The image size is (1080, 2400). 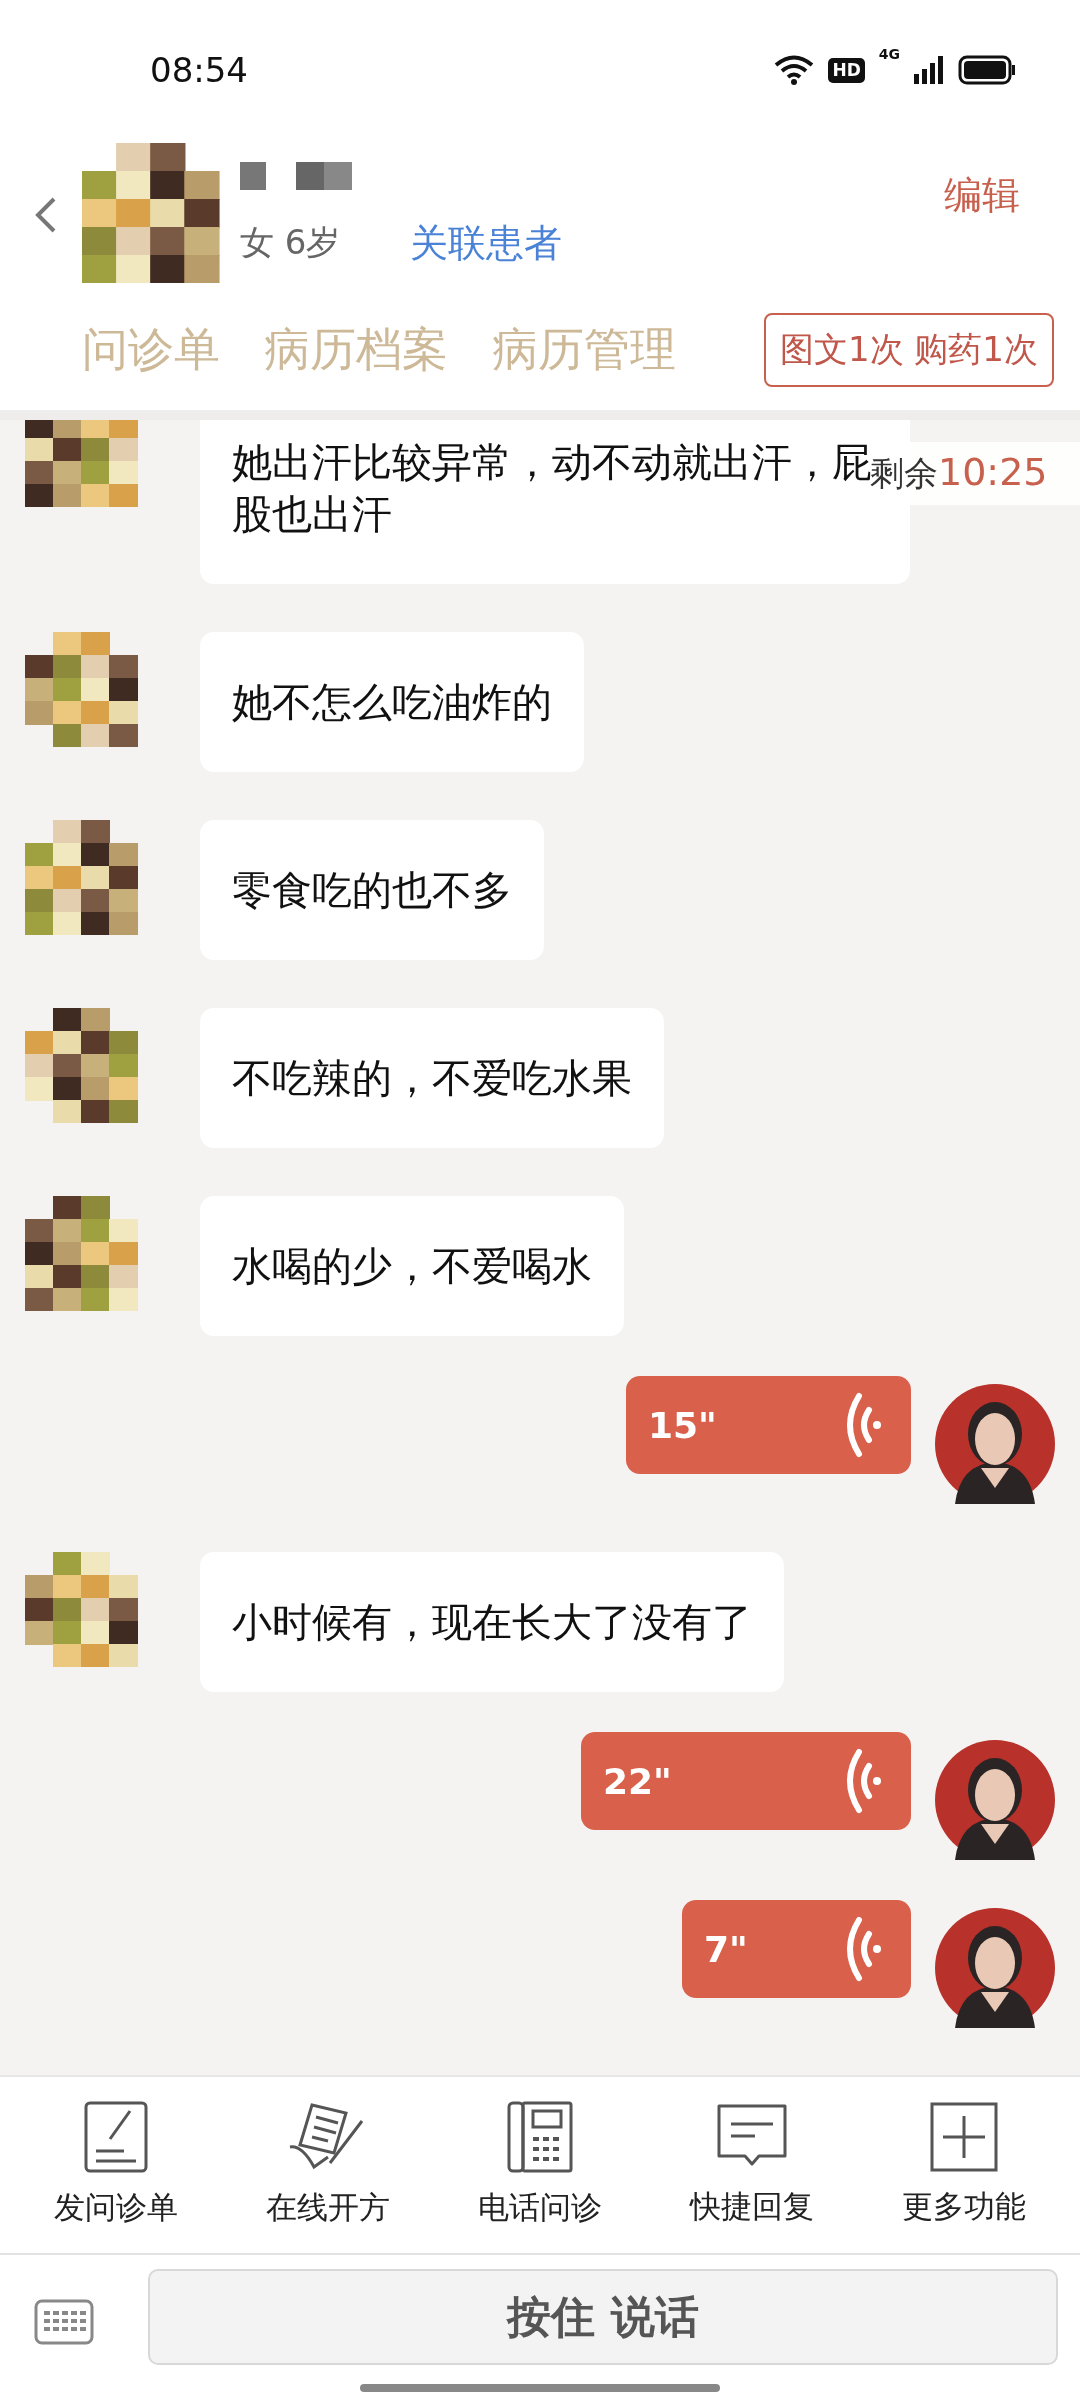 I want to click on message-bubble: 小时候有，现在长大了没有了, so click(x=492, y=1622).